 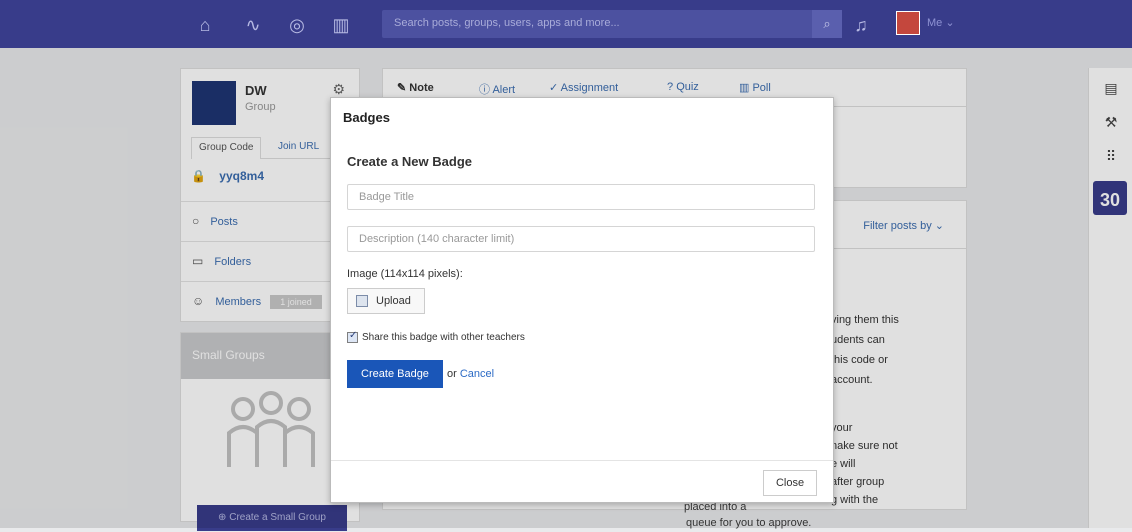 I want to click on upload-button: Upload, so click(x=386, y=301).